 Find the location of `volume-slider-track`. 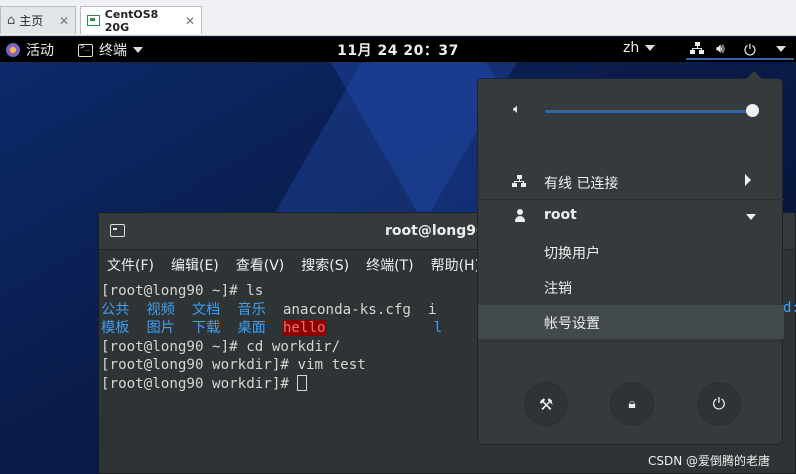

volume-slider-track is located at coordinates (649, 111).